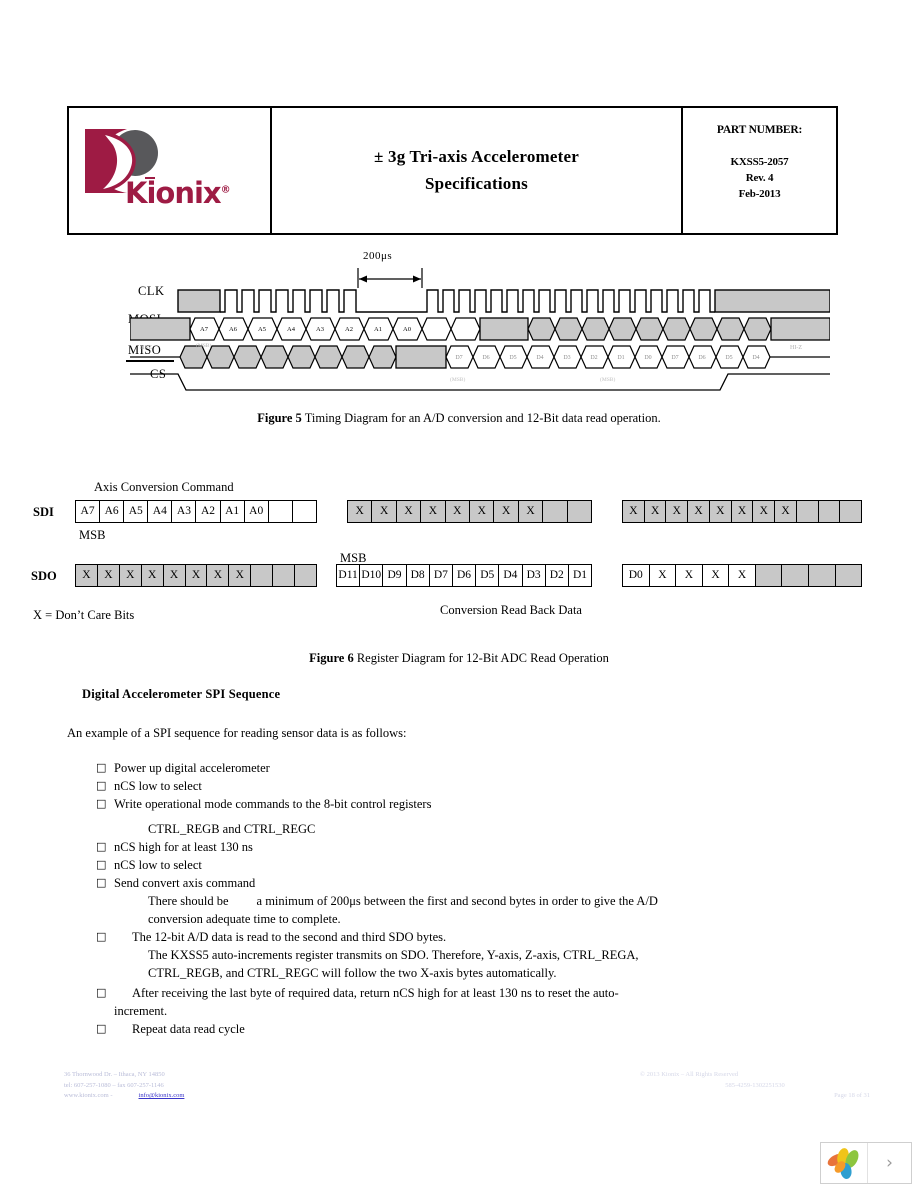 This screenshot has width=918, height=1190. What do you see at coordinates (796, 348) in the screenshot?
I see `miso-hiz-right: HI-Z` at bounding box center [796, 348].